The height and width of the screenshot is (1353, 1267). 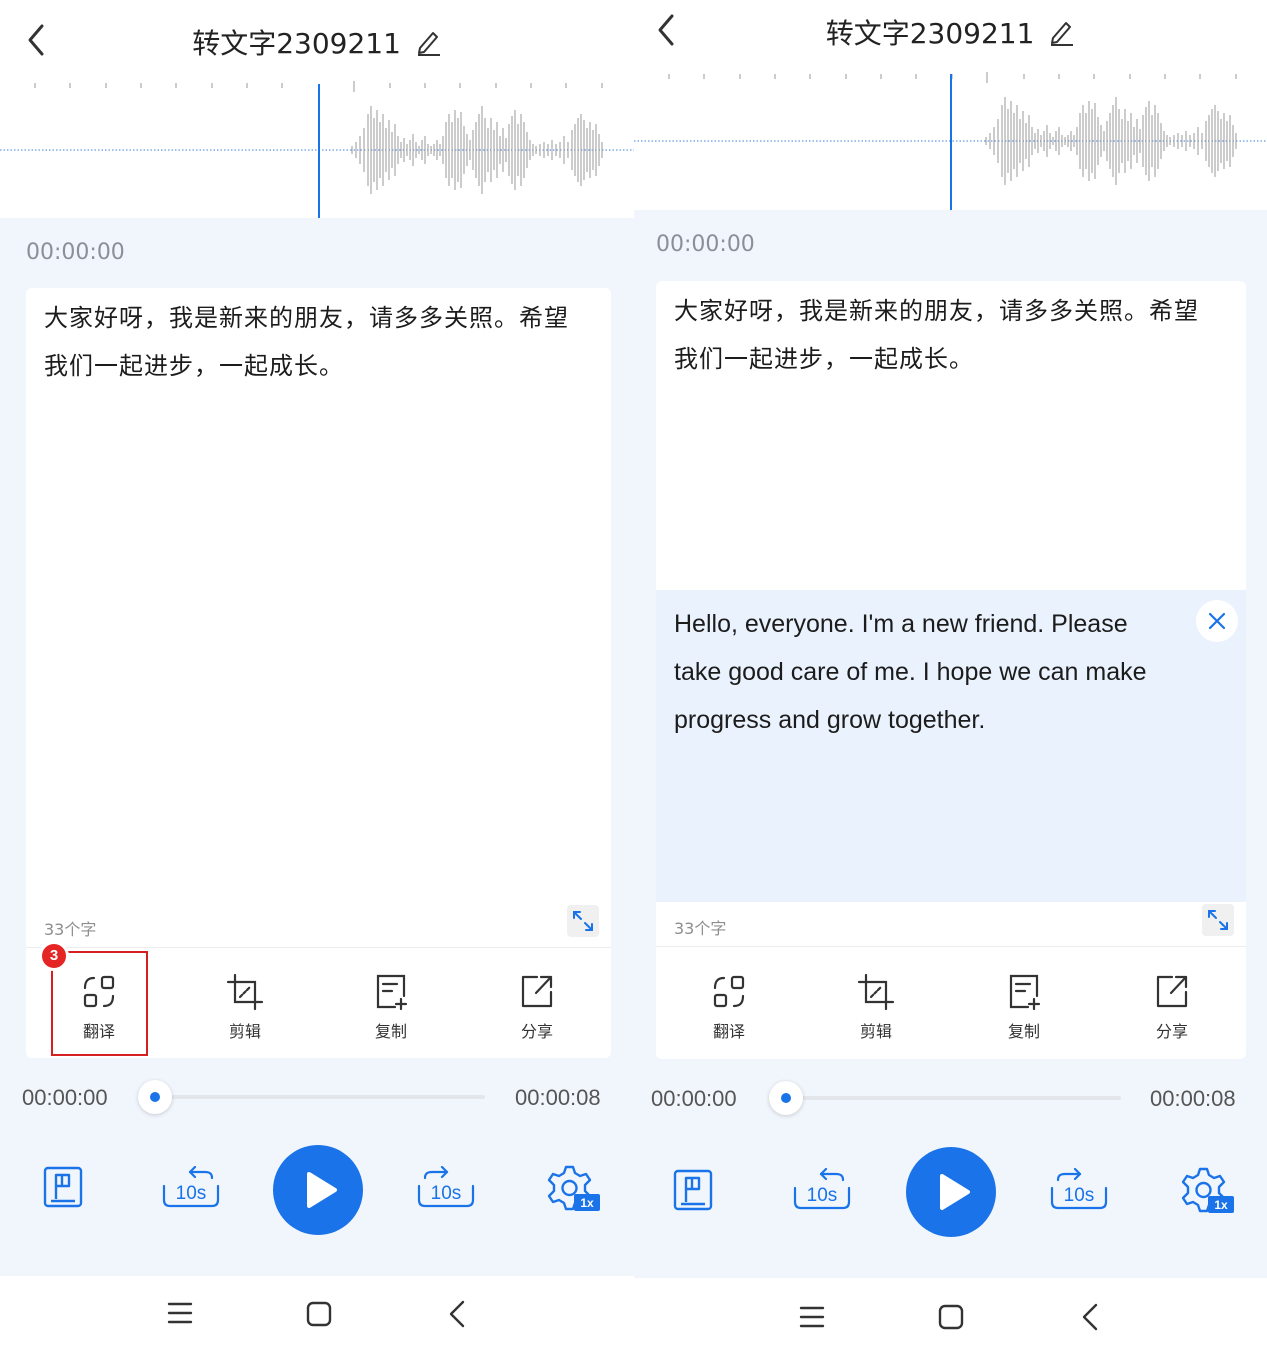 I want to click on translation-line: take good care of me. I hope we can make, so click(x=910, y=672).